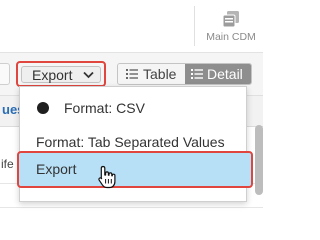  I want to click on header-divider, so click(194, 26).